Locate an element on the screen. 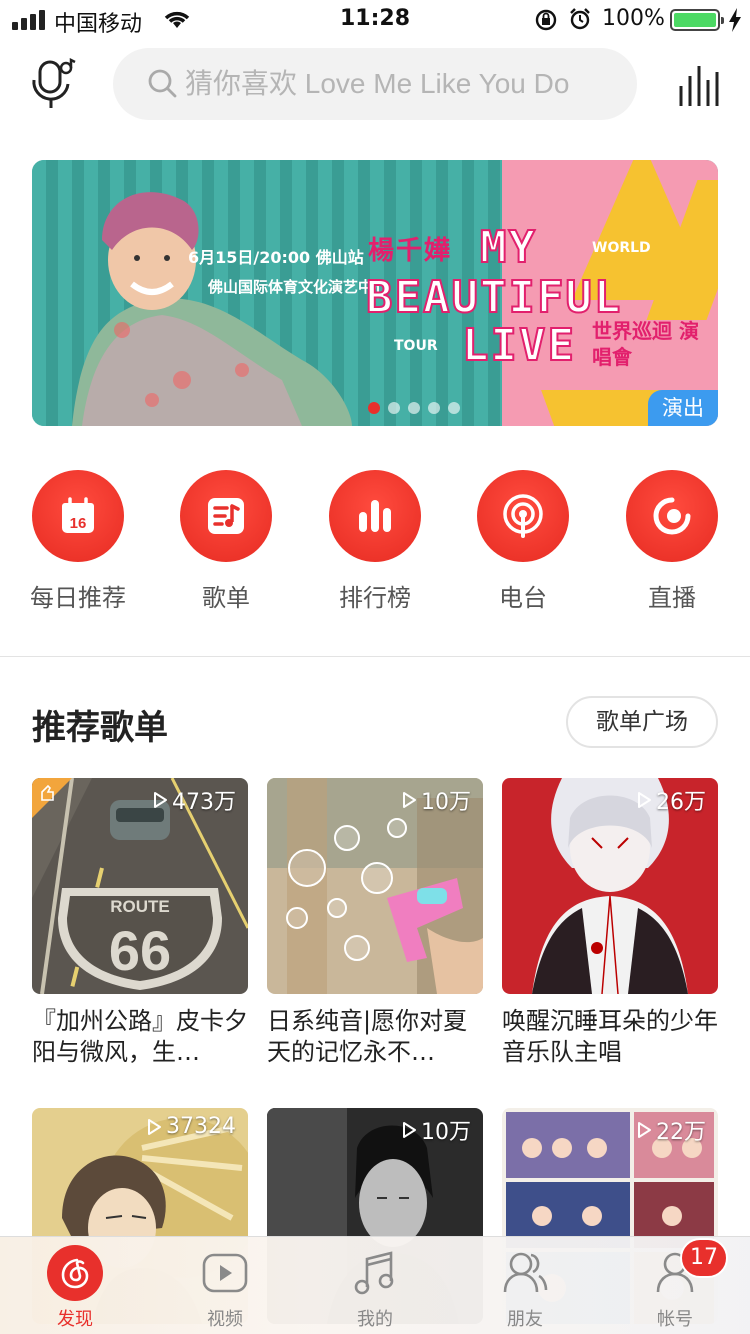  tab-label: 朋友 is located at coordinates (525, 1319).